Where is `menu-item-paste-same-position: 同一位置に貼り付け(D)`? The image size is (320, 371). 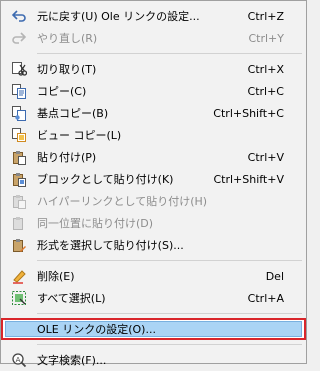 menu-item-paste-same-position: 同一位置に貼り付け(D) is located at coordinates (153, 223).